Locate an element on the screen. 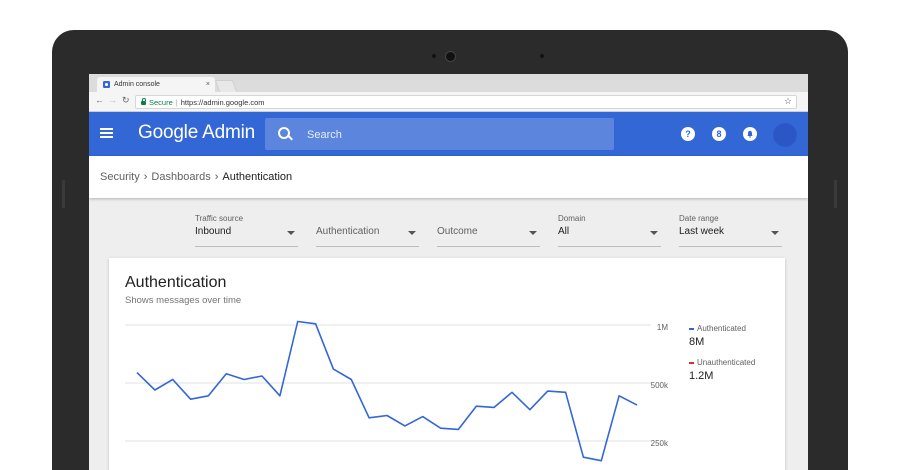 This screenshot has width=900, height=470. legend-label: Unauthenticated is located at coordinates (726, 362).